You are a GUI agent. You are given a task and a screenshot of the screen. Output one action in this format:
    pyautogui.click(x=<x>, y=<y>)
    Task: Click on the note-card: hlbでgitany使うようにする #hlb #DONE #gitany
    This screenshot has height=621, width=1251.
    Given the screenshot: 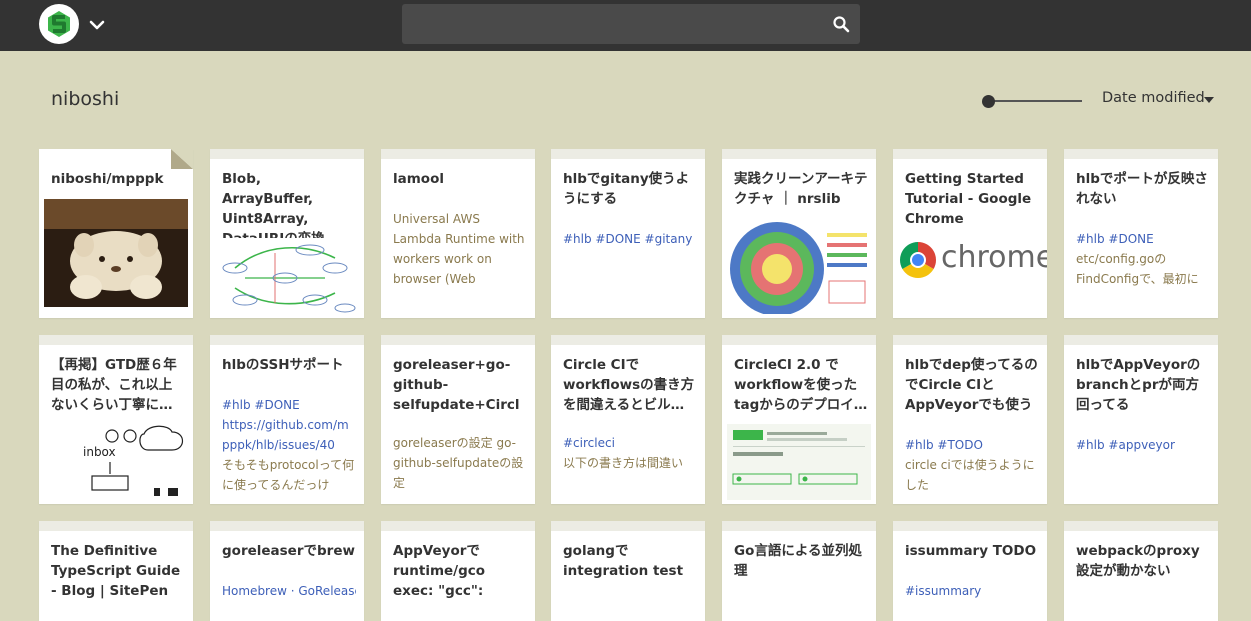 What is the action you would take?
    pyautogui.click(x=628, y=233)
    